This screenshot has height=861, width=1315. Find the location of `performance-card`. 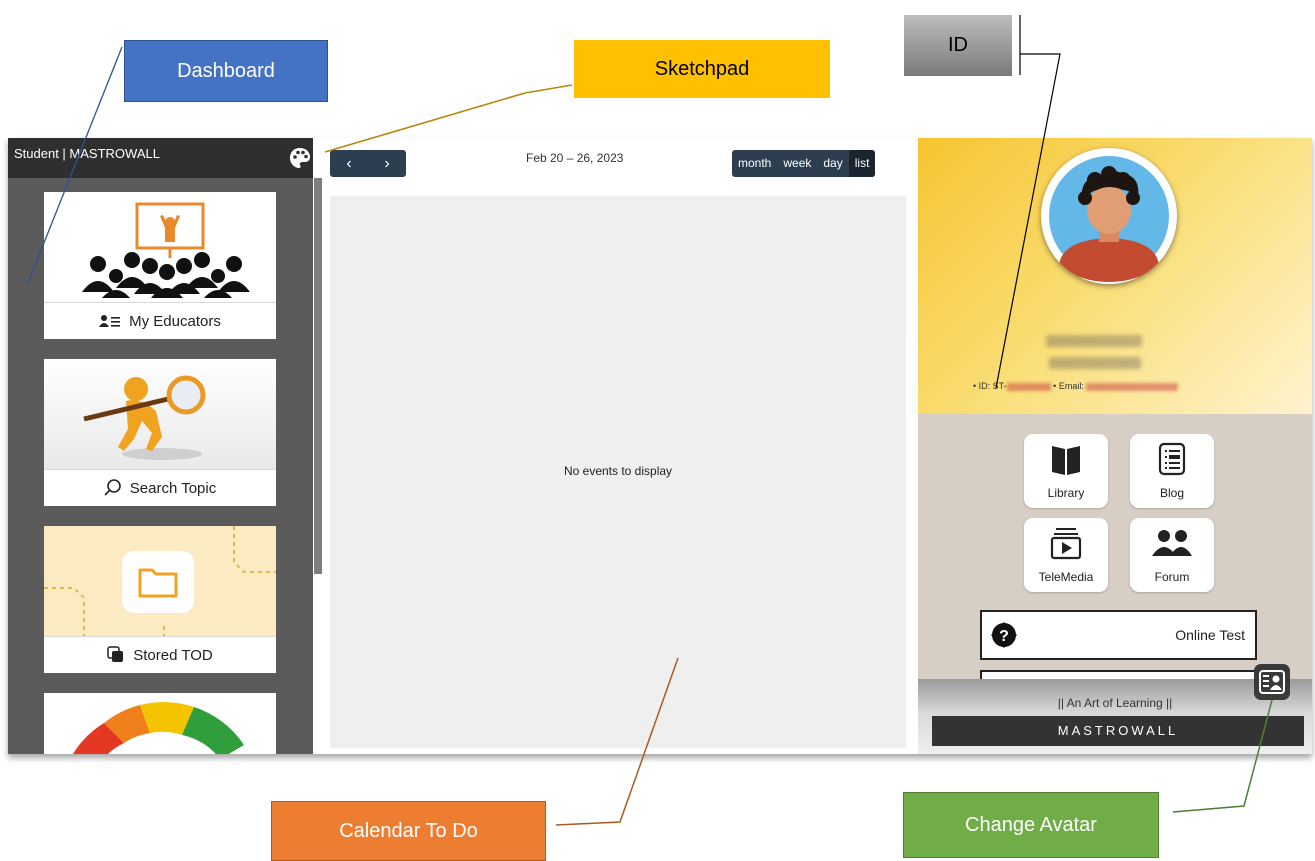

performance-card is located at coordinates (160, 723).